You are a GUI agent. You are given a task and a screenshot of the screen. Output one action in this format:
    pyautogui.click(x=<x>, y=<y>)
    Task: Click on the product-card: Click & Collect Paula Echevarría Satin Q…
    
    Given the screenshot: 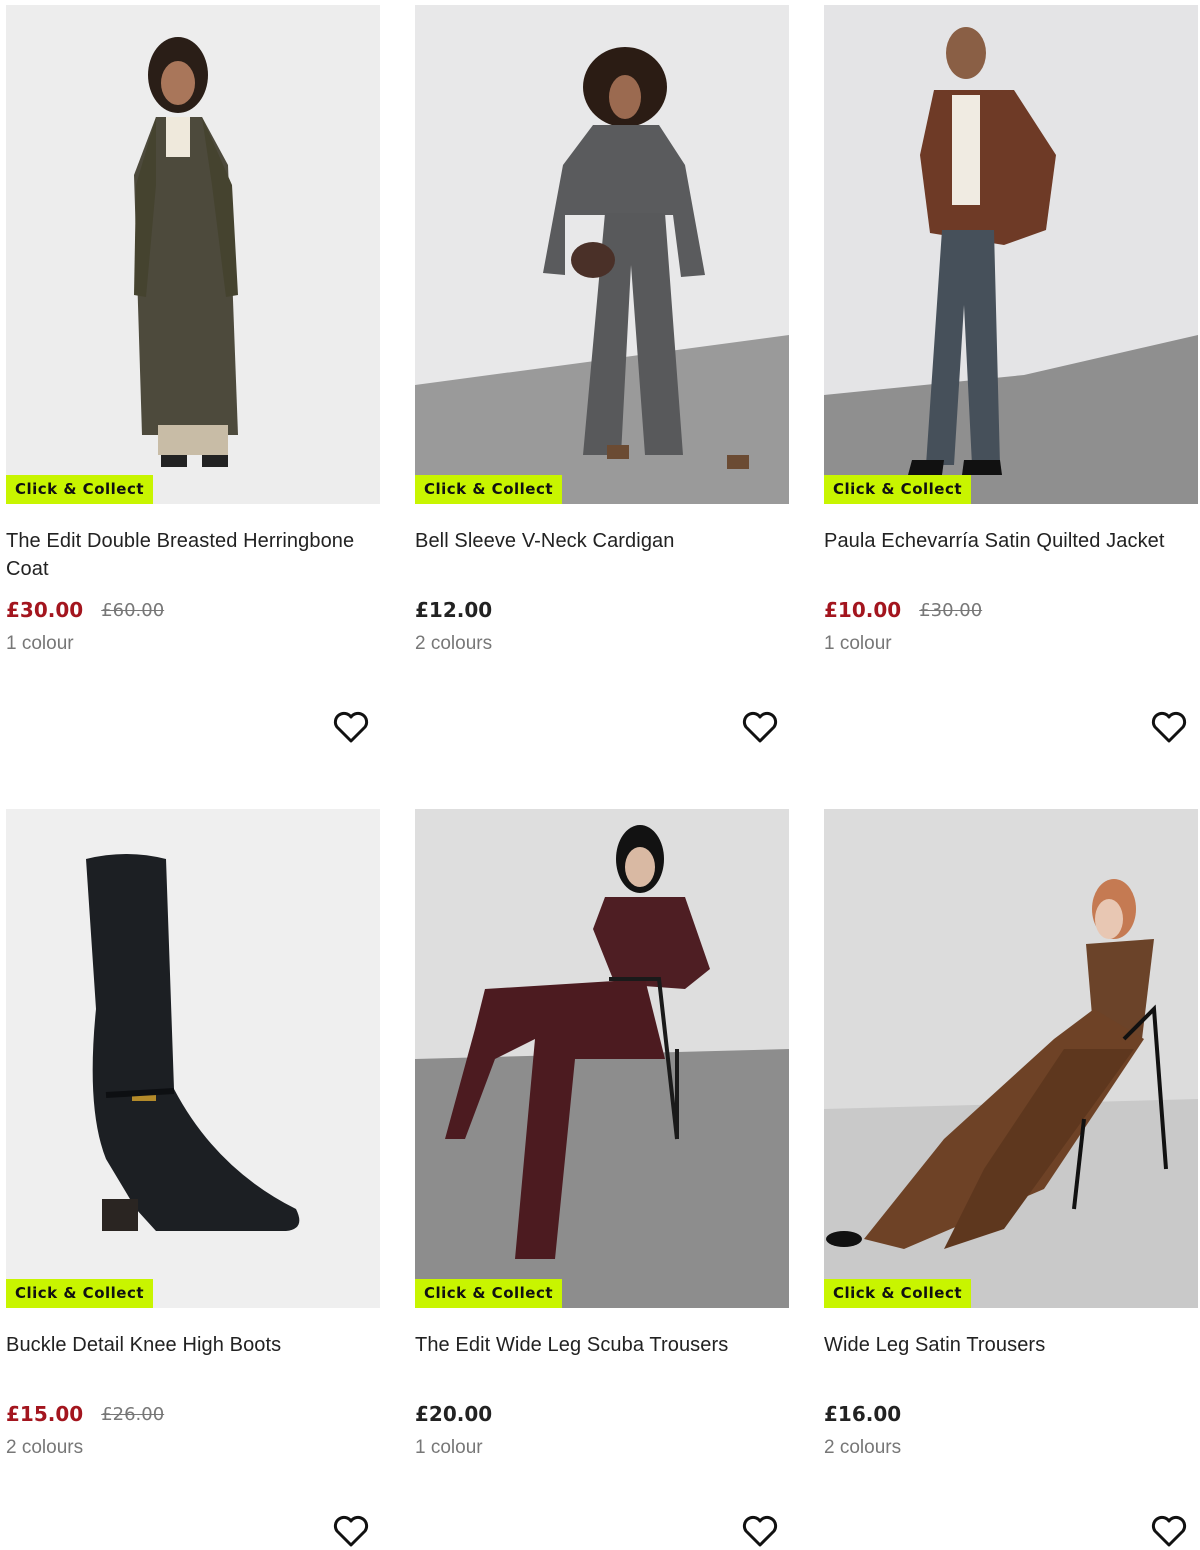 What is the action you would take?
    pyautogui.click(x=1011, y=330)
    